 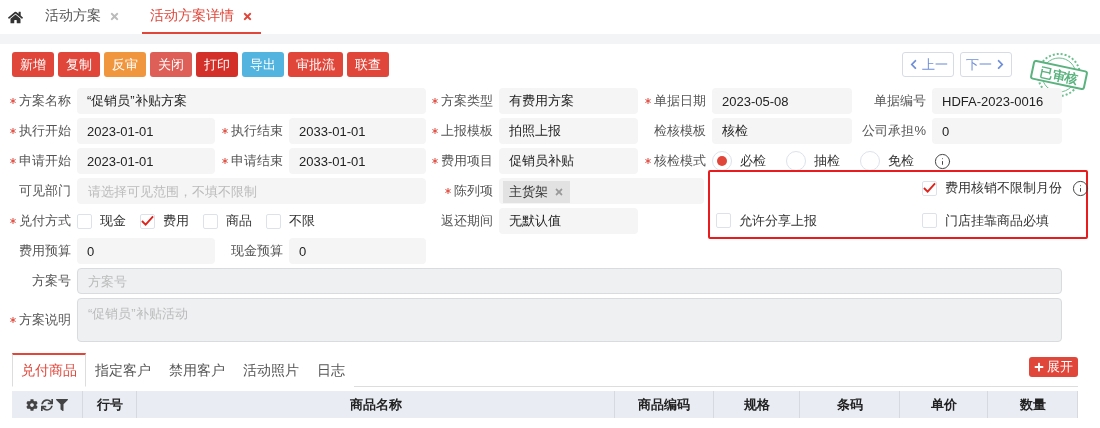 What do you see at coordinates (462, 131) in the screenshot?
I see `field-label: 上报模板` at bounding box center [462, 131].